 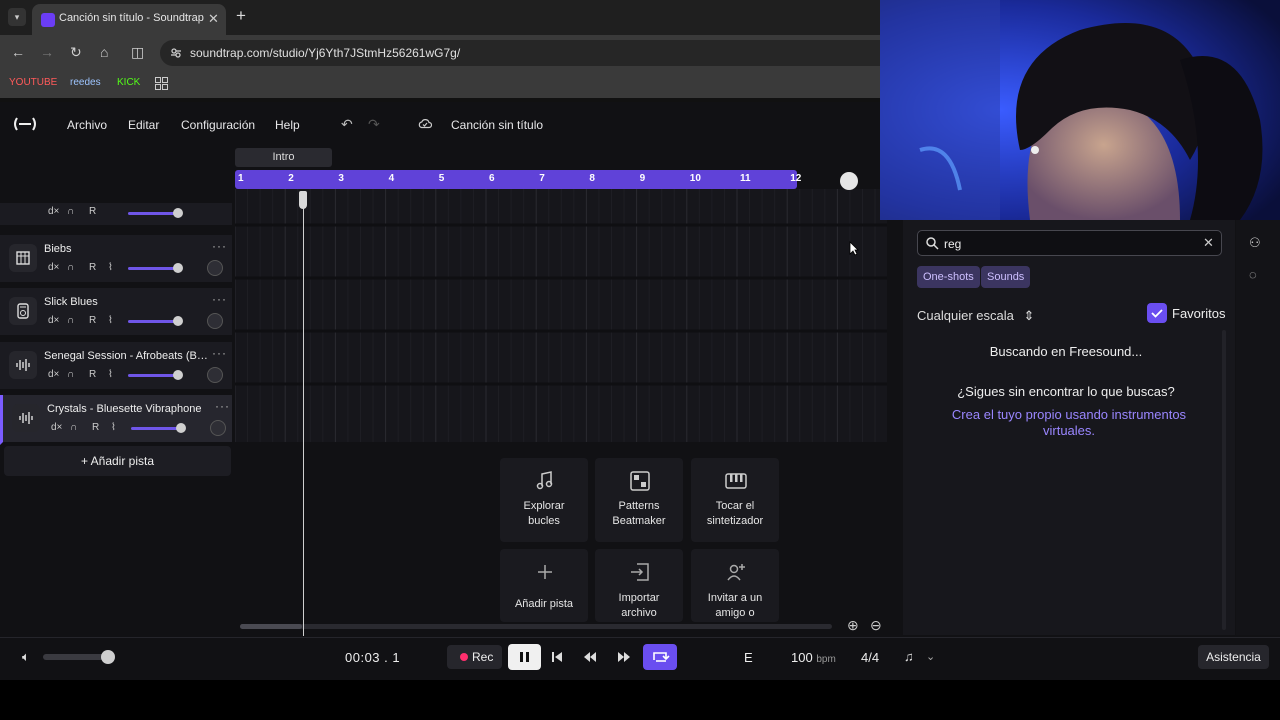 I want to click on add-track-button: + Añadir pista, so click(x=117, y=461).